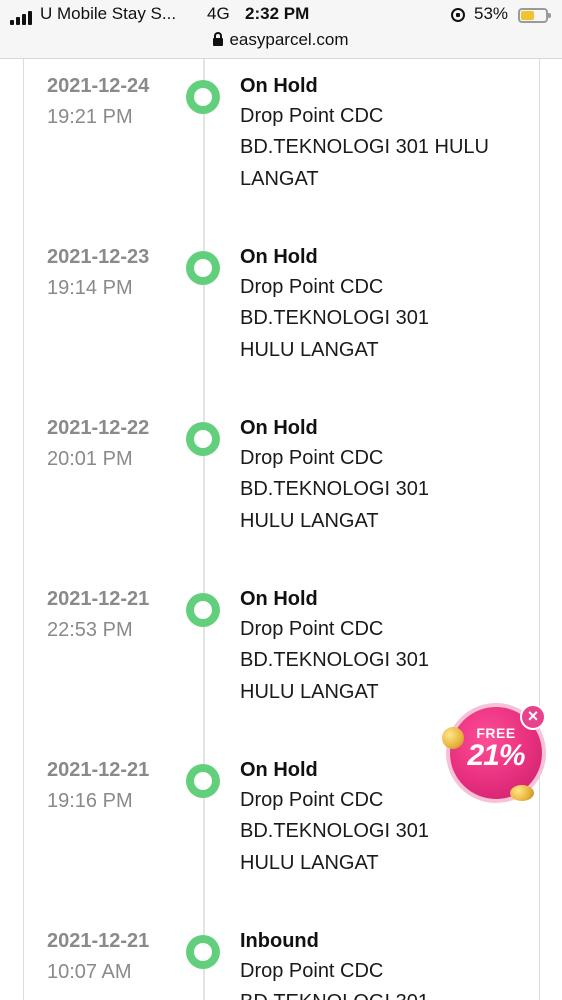 The width and height of the screenshot is (562, 1000). What do you see at coordinates (533, 717) in the screenshot?
I see `close-icon: ×` at bounding box center [533, 717].